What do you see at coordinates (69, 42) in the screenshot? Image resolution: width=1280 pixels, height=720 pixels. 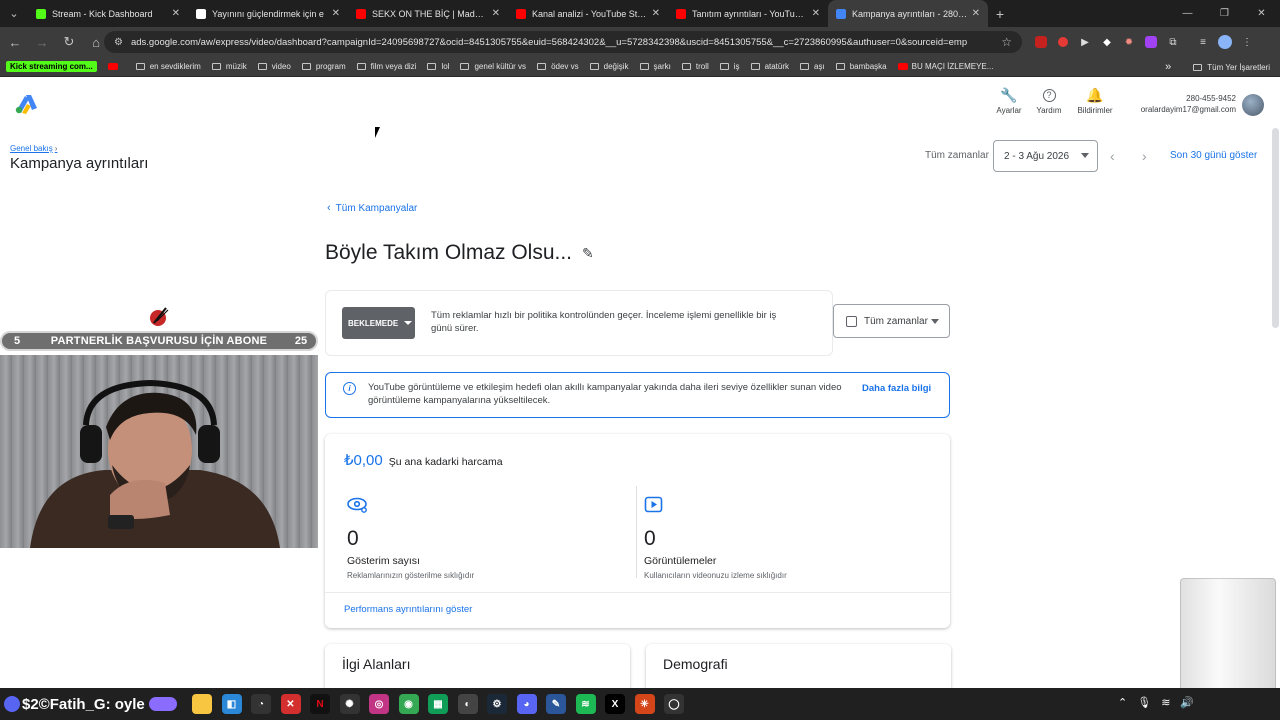 I see `reload-icon: ↻` at bounding box center [69, 42].